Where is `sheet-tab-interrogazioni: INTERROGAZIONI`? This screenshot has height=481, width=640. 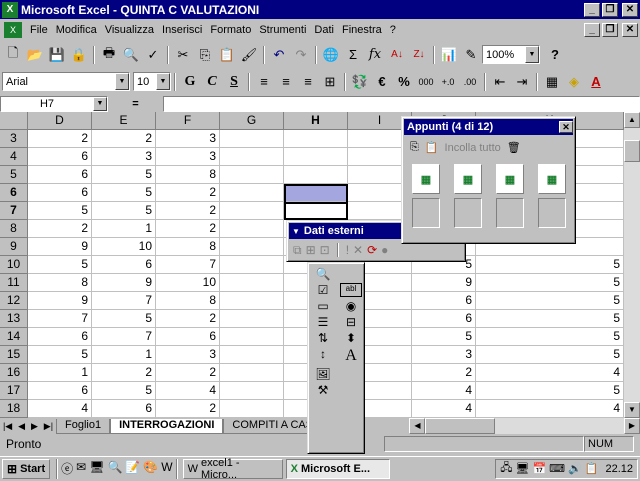
sheet-tab-interrogazioni: INTERROGAZIONI is located at coordinates (167, 426).